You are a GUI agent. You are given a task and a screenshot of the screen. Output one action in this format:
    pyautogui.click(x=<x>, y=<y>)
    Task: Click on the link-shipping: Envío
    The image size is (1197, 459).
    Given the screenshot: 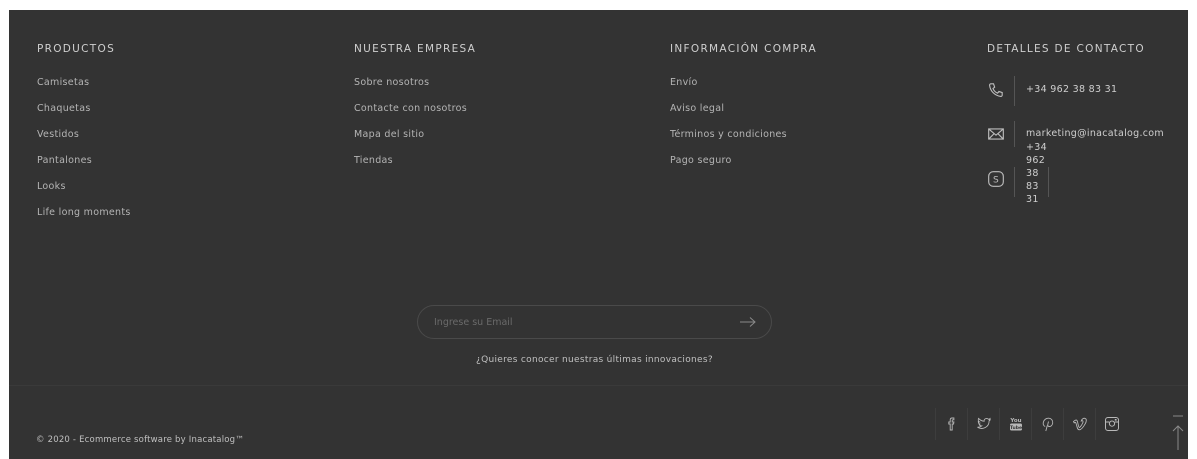 What is the action you would take?
    pyautogui.click(x=743, y=90)
    